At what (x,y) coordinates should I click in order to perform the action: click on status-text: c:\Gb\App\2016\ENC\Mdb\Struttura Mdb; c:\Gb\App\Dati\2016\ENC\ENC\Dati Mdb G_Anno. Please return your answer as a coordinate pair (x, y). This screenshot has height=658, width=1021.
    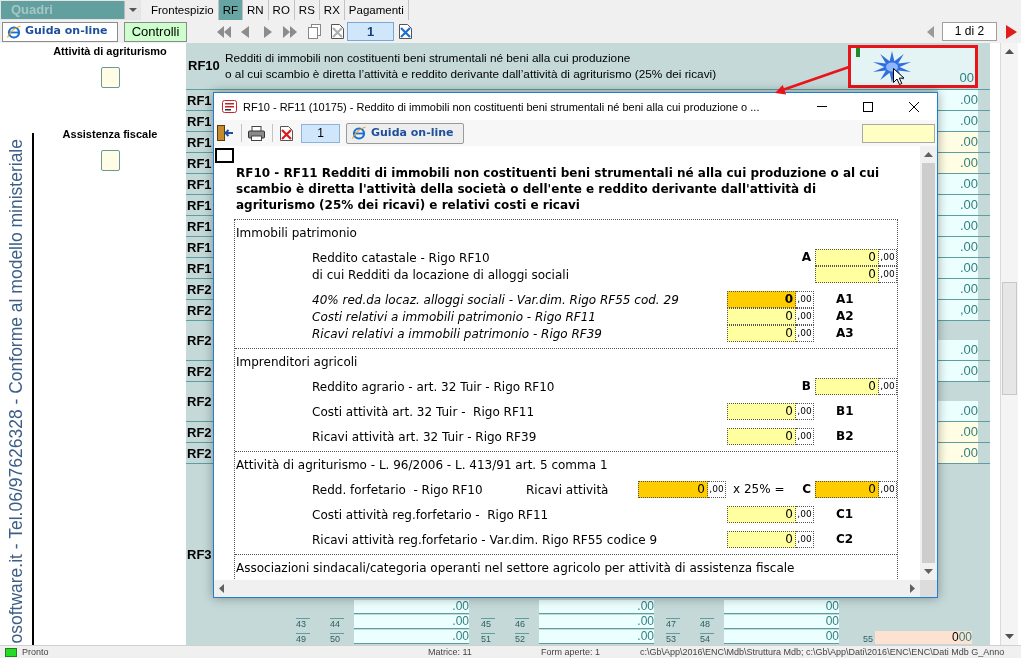
    Looking at the image, I should click on (822, 651).